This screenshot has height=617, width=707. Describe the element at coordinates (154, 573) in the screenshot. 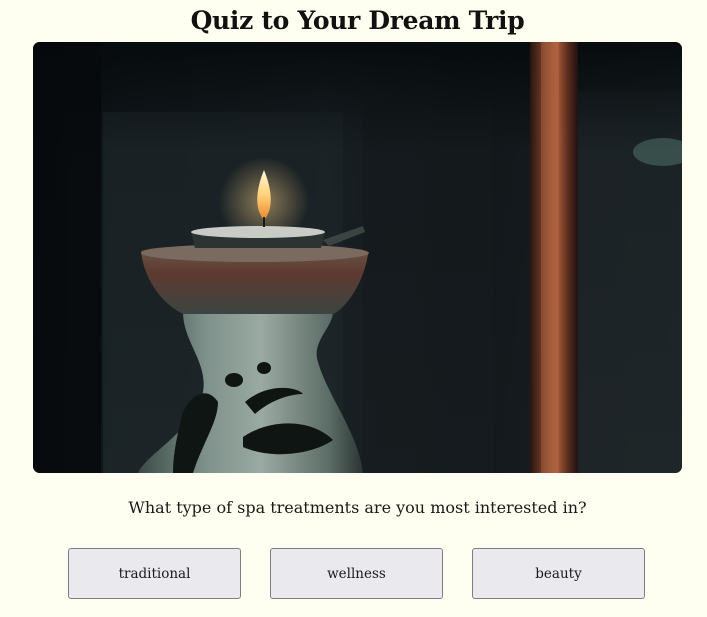

I see `answer-traditional-button: traditional` at that location.